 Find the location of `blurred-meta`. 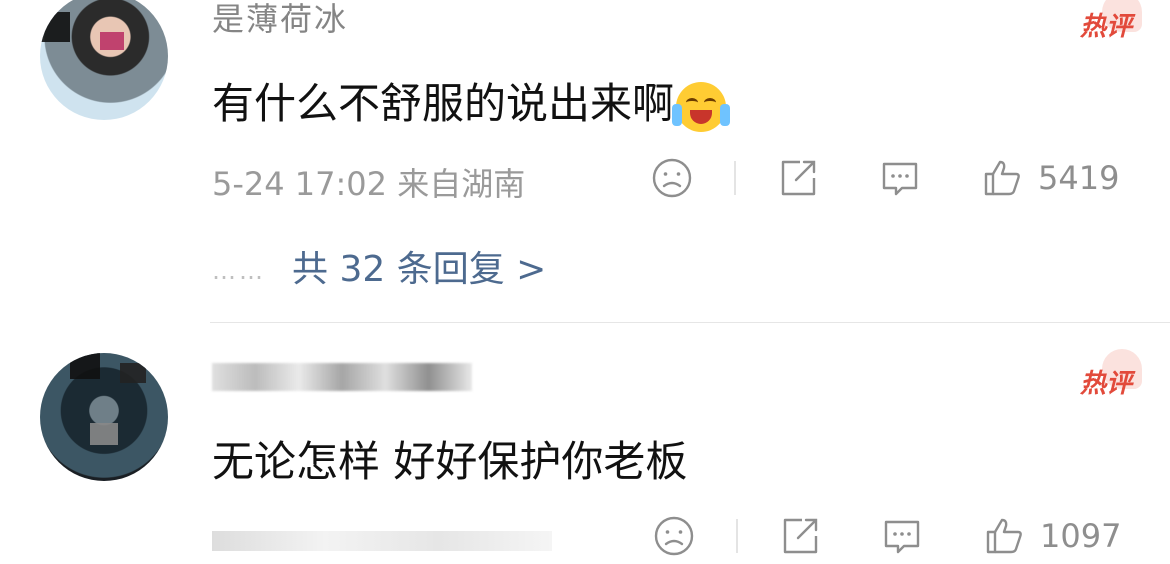

blurred-meta is located at coordinates (382, 541).